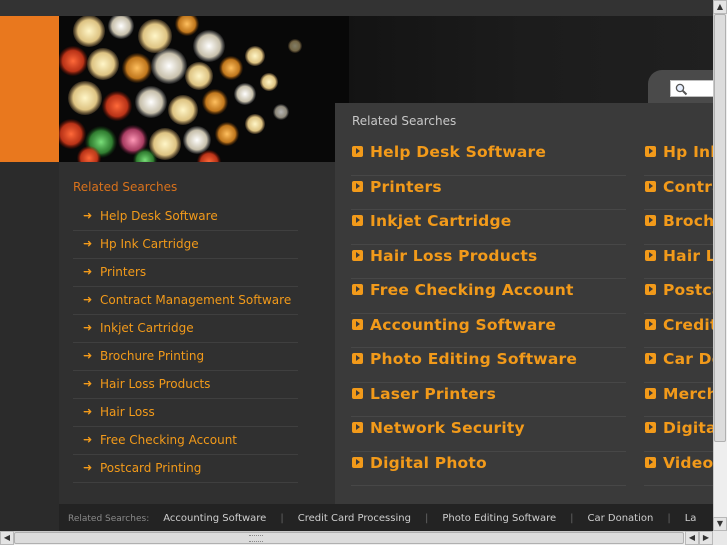 The width and height of the screenshot is (727, 545). Describe the element at coordinates (404, 121) in the screenshot. I see `main-title: Related Searches` at that location.